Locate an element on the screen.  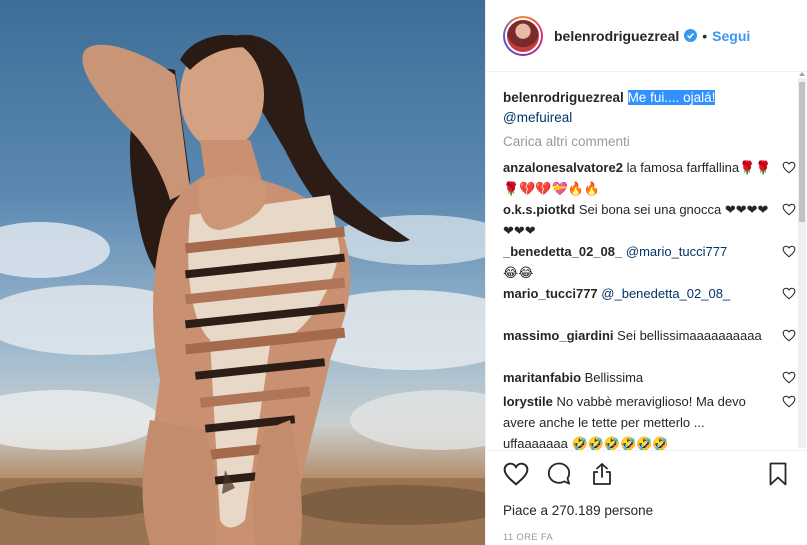
verified-icon is located at coordinates (691, 35).